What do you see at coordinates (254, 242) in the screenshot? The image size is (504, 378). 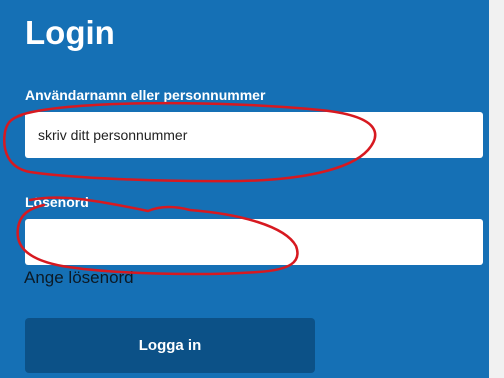 I see `password-input` at bounding box center [254, 242].